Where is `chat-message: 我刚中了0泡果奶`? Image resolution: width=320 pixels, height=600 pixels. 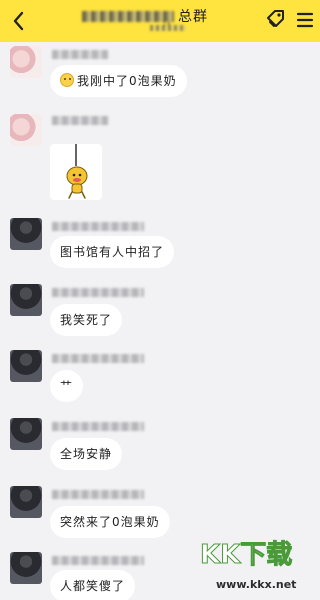
chat-message: 我刚中了0泡果奶 is located at coordinates (160, 74).